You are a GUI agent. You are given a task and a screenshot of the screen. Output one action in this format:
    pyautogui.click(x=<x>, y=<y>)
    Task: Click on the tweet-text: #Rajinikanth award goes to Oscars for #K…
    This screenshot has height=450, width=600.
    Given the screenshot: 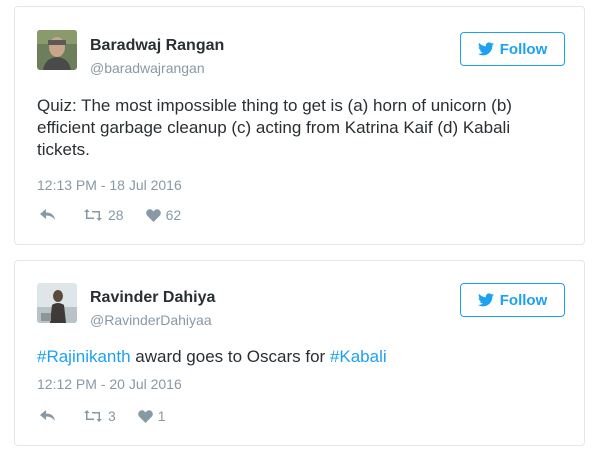 What is the action you would take?
    pyautogui.click(x=302, y=357)
    